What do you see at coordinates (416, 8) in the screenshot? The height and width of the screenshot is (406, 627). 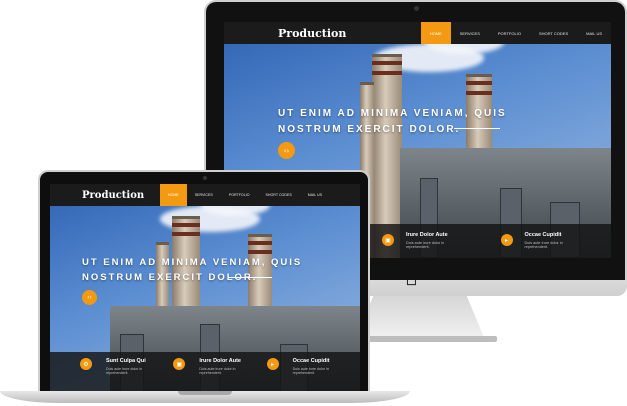 I see `imac-camera` at bounding box center [416, 8].